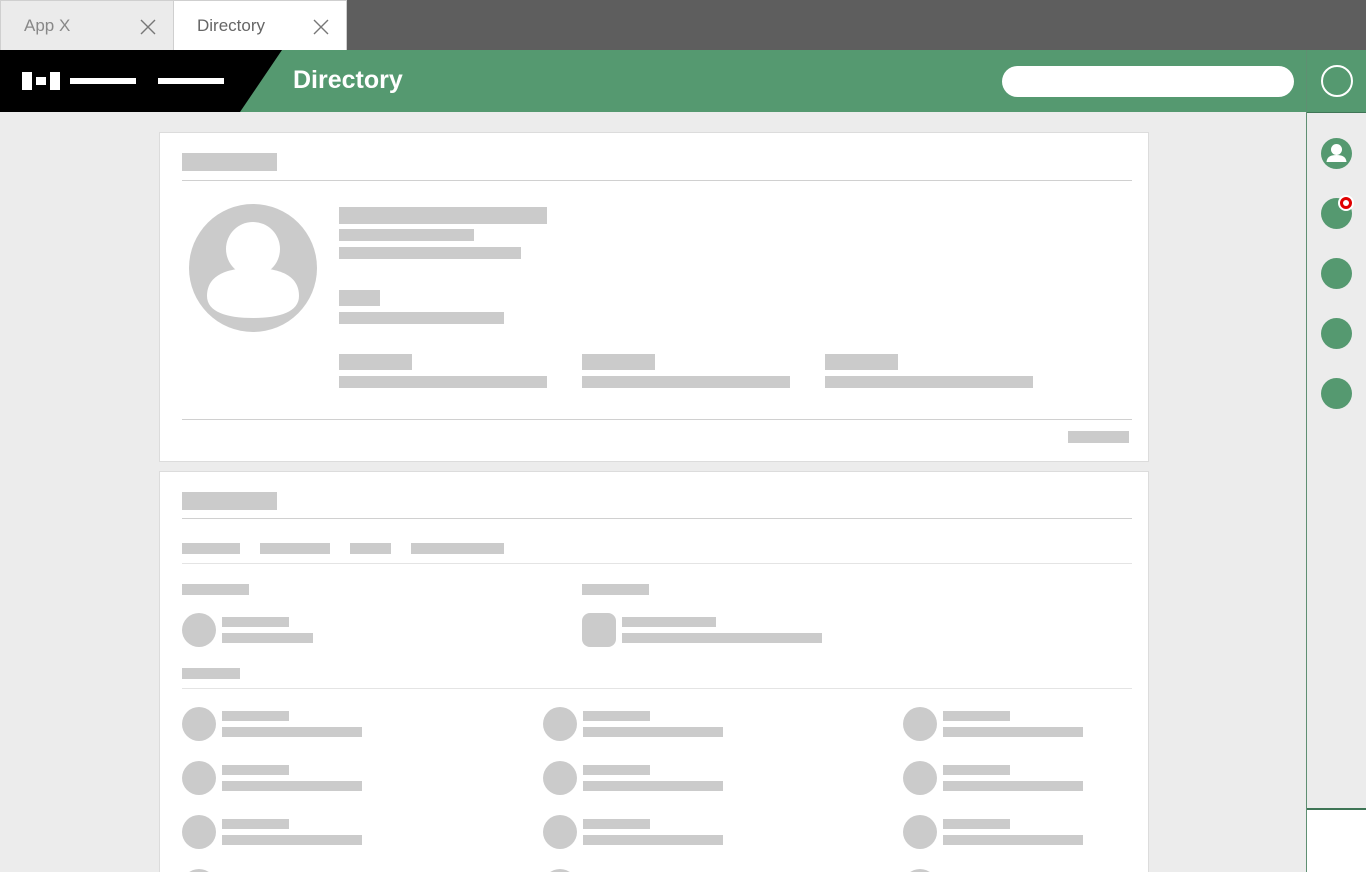  I want to click on tab-directory: Directory, so click(260, 25).